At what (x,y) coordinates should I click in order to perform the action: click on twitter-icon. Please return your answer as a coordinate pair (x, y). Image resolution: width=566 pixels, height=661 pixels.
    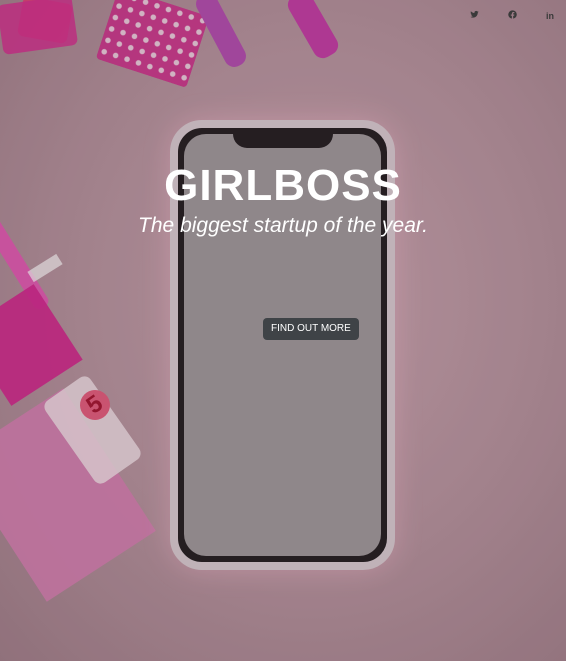
    Looking at the image, I should click on (474, 14).